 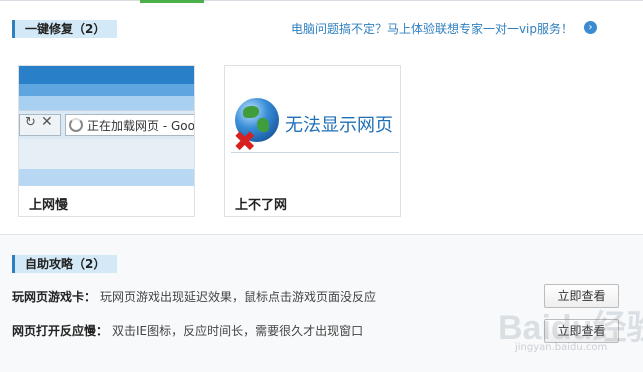 I want to click on cannot-display-thumbnail: ✖ 无法显示网页, so click(x=312, y=126).